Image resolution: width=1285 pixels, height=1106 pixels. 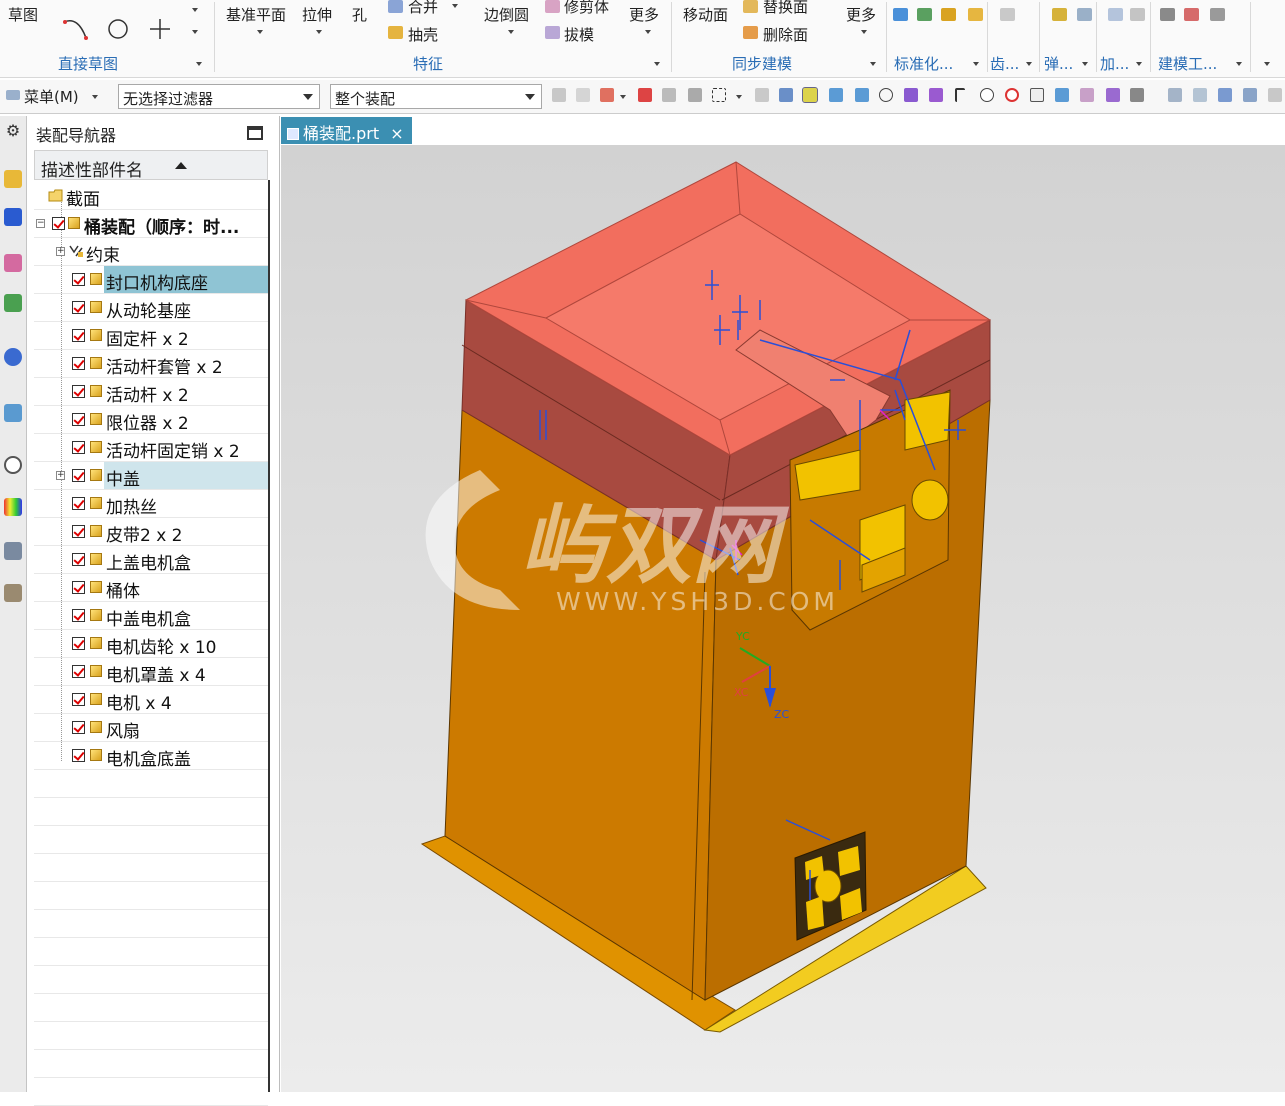 I want to click on datum-plane-button: 基准平面, so click(x=256, y=14).